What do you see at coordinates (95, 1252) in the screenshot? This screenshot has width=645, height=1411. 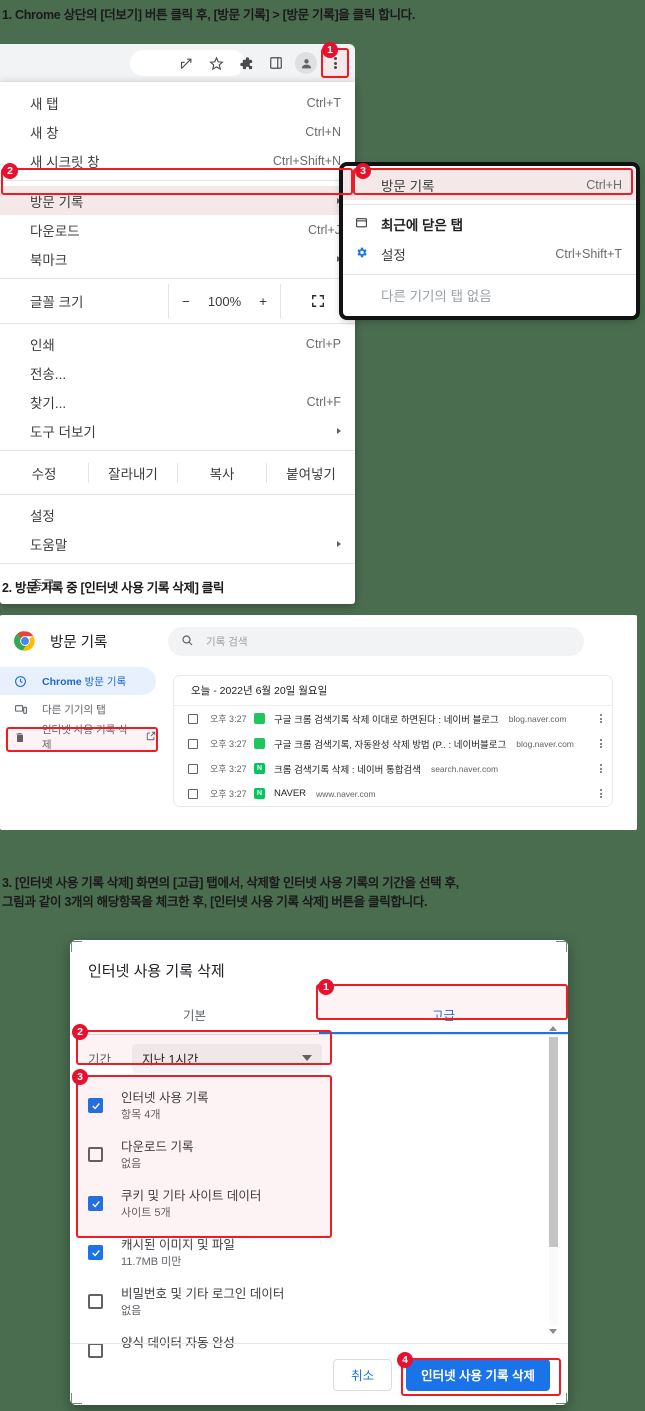 I see `checkbox-cached-images` at bounding box center [95, 1252].